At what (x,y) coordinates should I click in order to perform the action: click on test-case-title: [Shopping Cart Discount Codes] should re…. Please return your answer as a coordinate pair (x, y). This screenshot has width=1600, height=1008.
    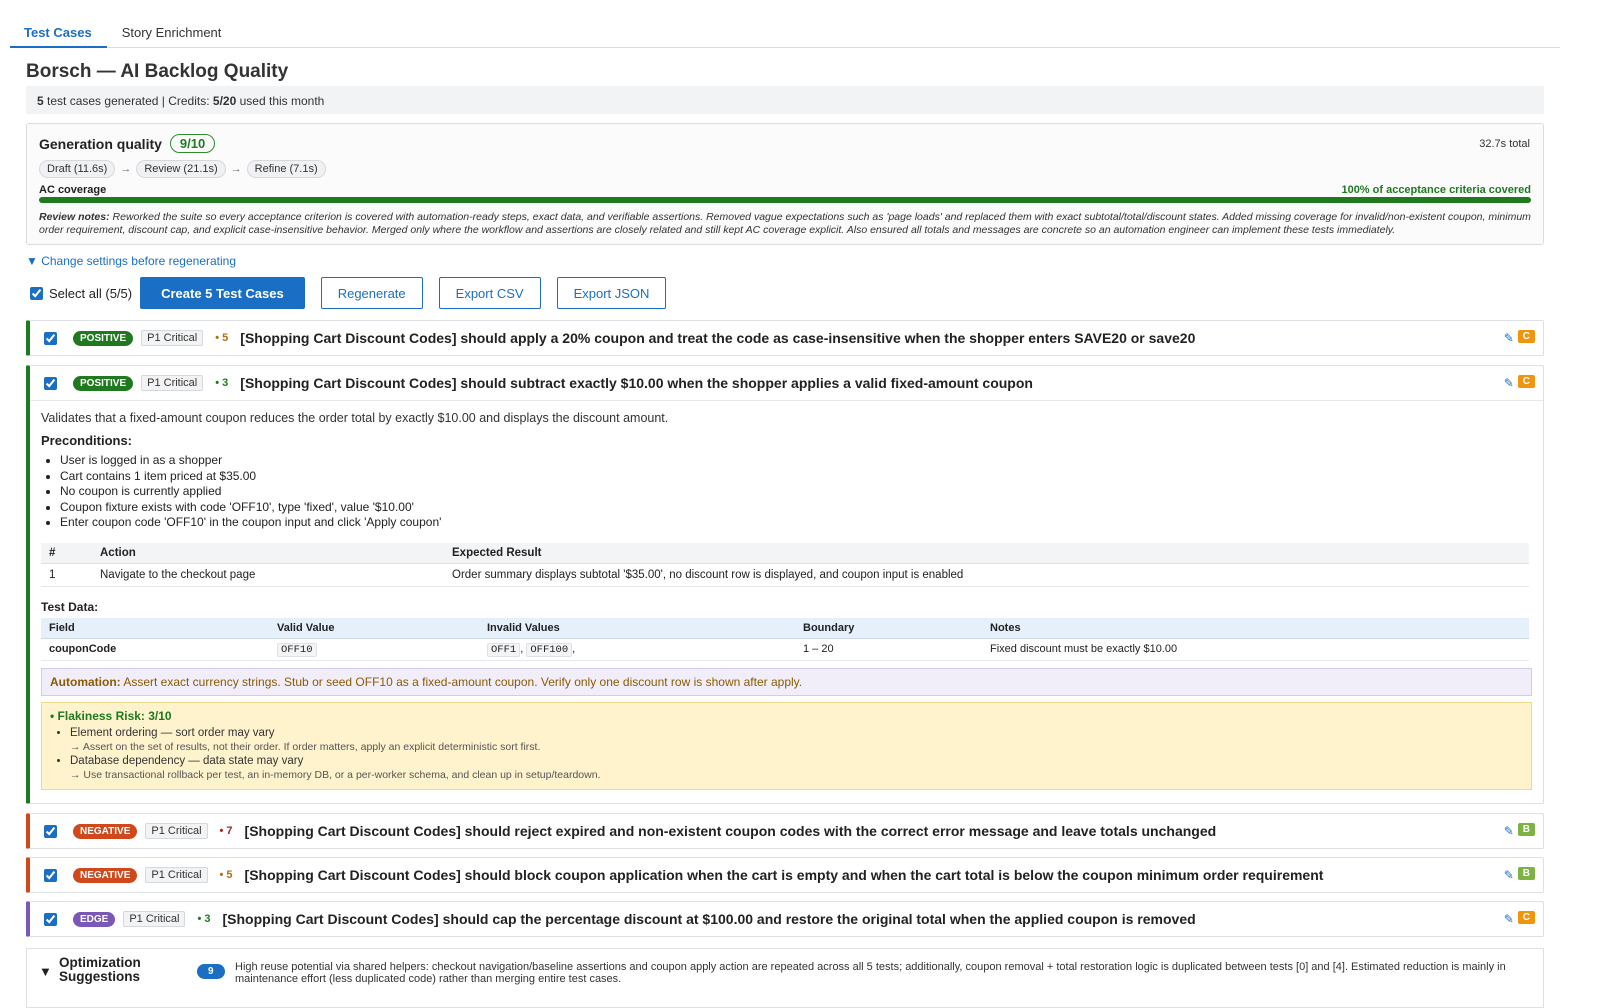
    Looking at the image, I should click on (730, 831).